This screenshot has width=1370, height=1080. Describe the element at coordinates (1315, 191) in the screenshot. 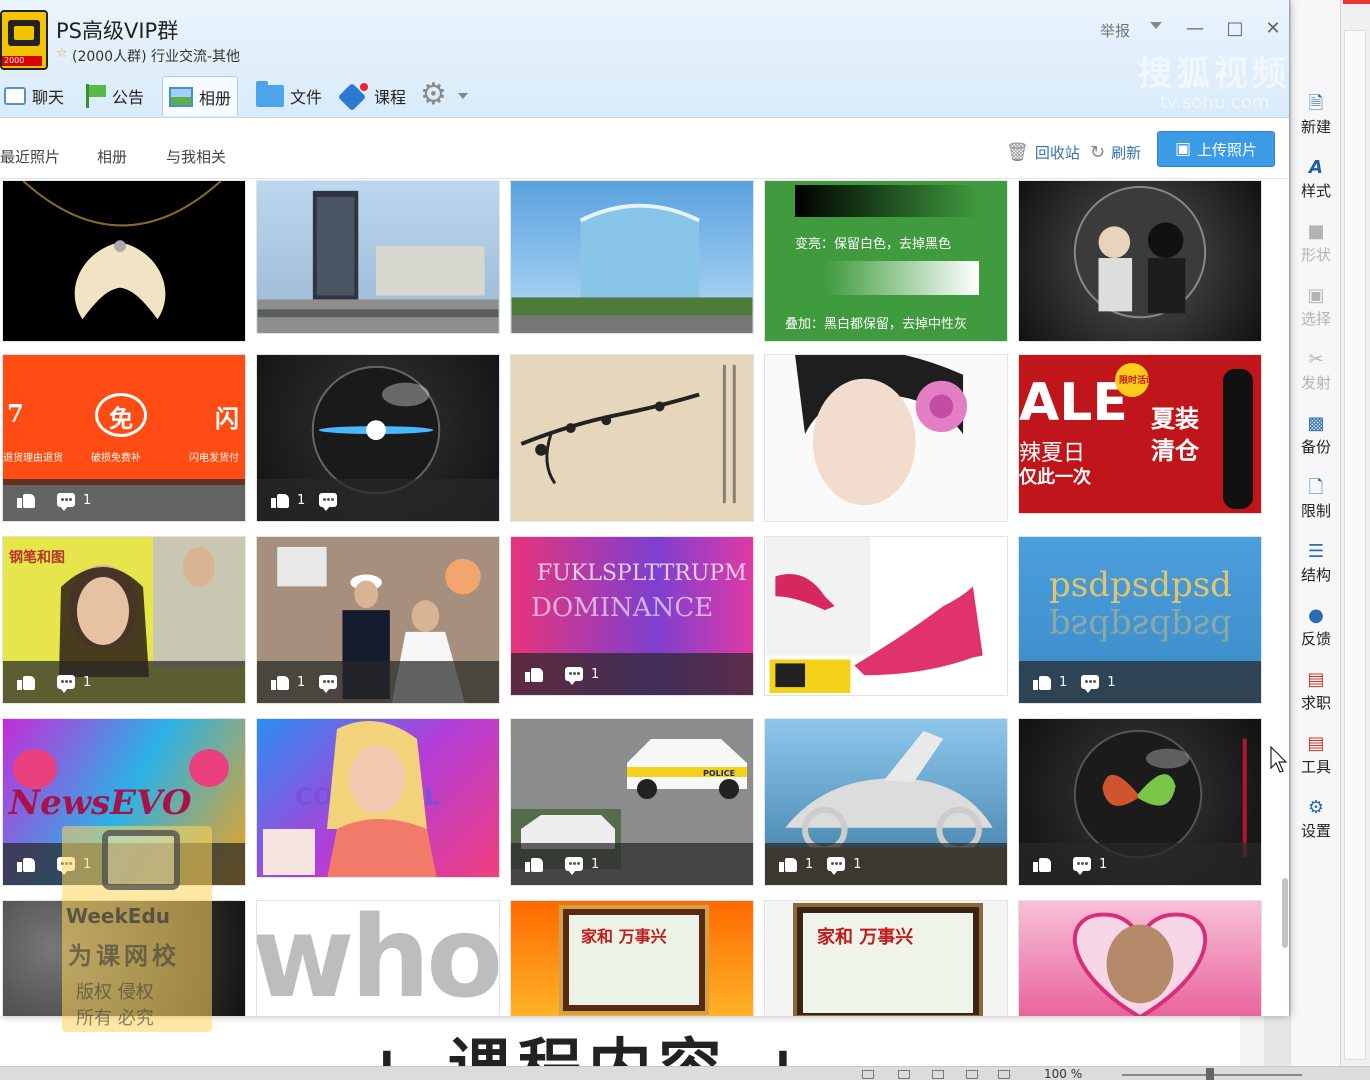

I see `ribbon-label: 样式` at that location.